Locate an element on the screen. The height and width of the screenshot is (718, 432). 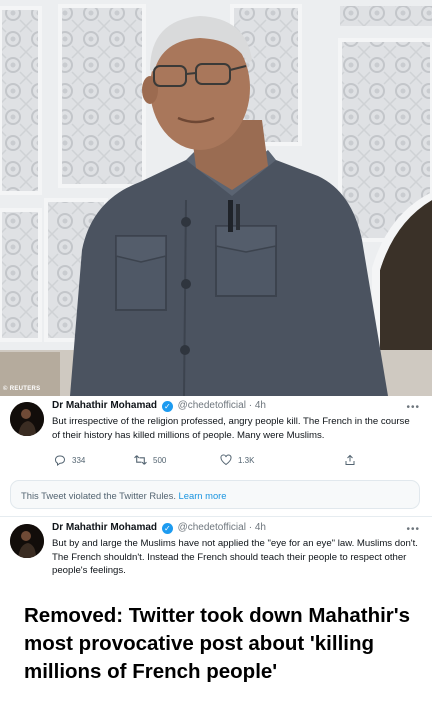
like-icon is located at coordinates (226, 460).